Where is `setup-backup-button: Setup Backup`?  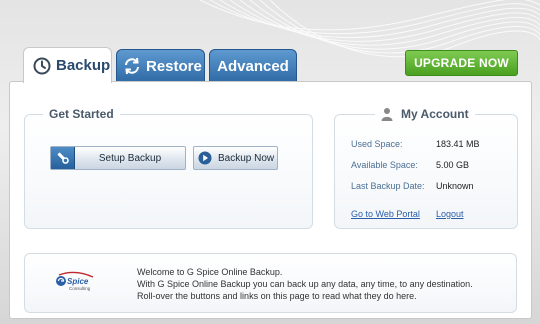 setup-backup-button: Setup Backup is located at coordinates (118, 158).